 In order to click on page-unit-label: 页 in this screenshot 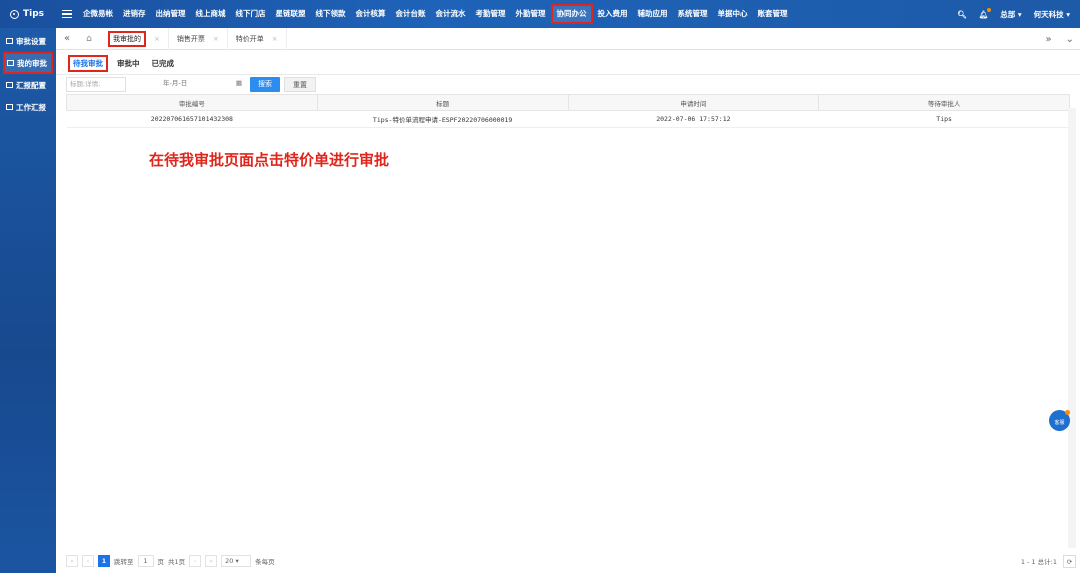, I will do `click(161, 562)`.